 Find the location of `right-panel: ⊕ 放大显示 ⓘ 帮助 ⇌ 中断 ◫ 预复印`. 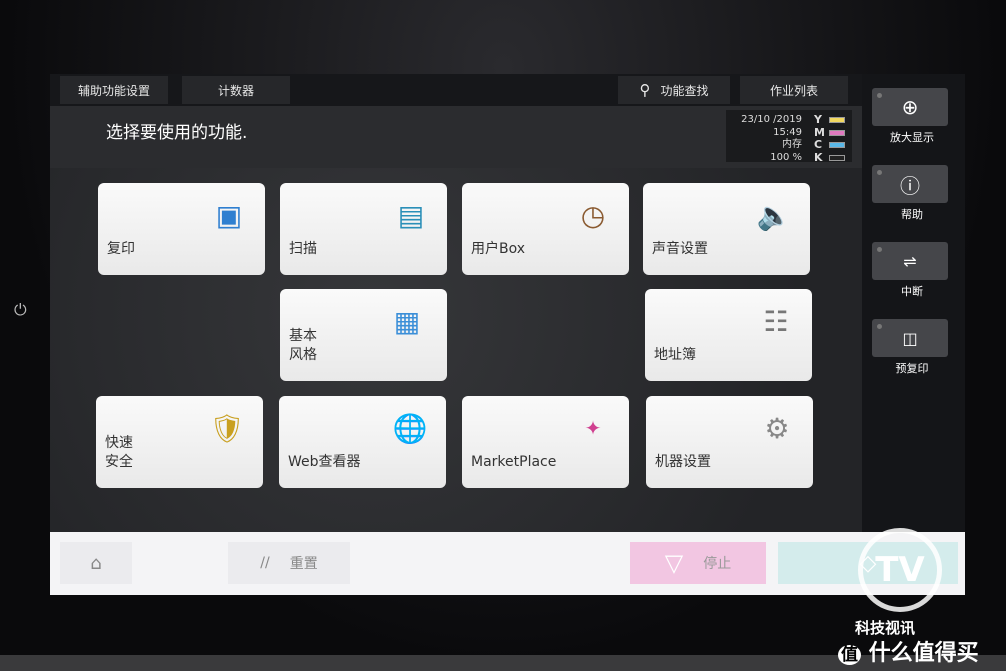

right-panel: ⊕ 放大显示 ⓘ 帮助 ⇌ 中断 ◫ 预复印 is located at coordinates (913, 303).